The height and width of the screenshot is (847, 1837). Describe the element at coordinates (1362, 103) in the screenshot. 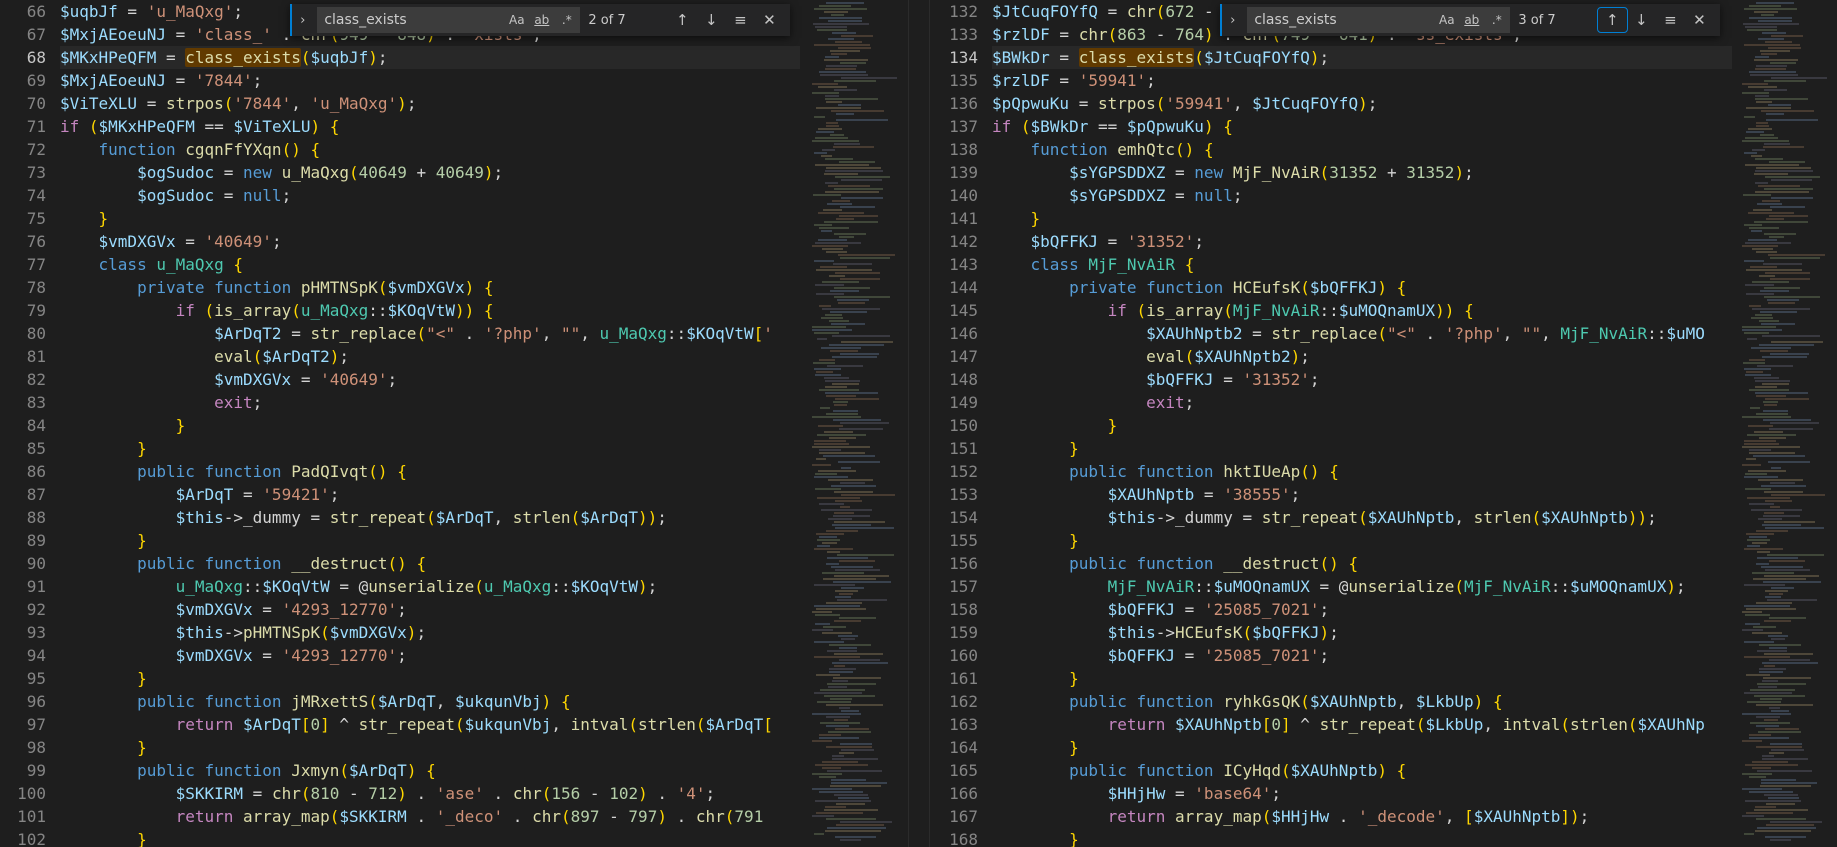

I see `code-line: $pQpwuKu = strpos('59941', $JtCuqFOYfQ);` at that location.